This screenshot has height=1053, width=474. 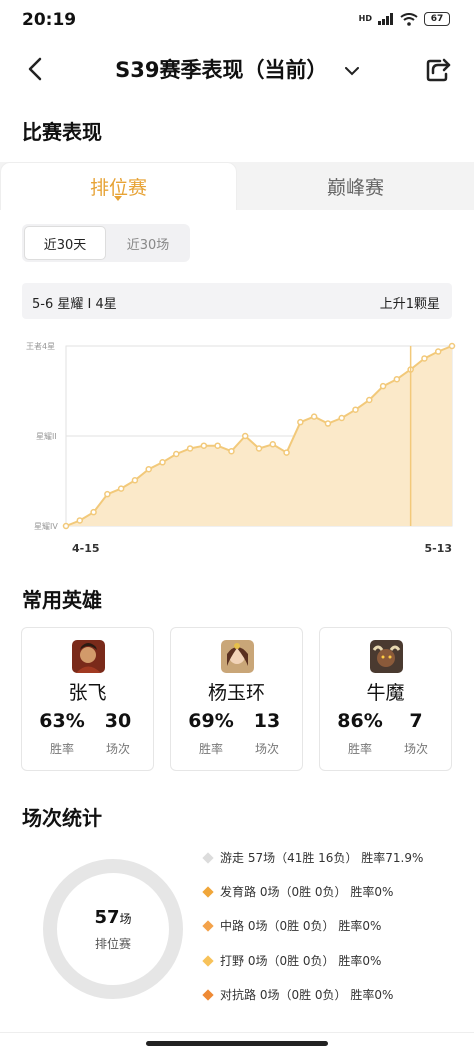 What do you see at coordinates (438, 548) in the screenshot?
I see `x-tick-label: 5-13` at bounding box center [438, 548].